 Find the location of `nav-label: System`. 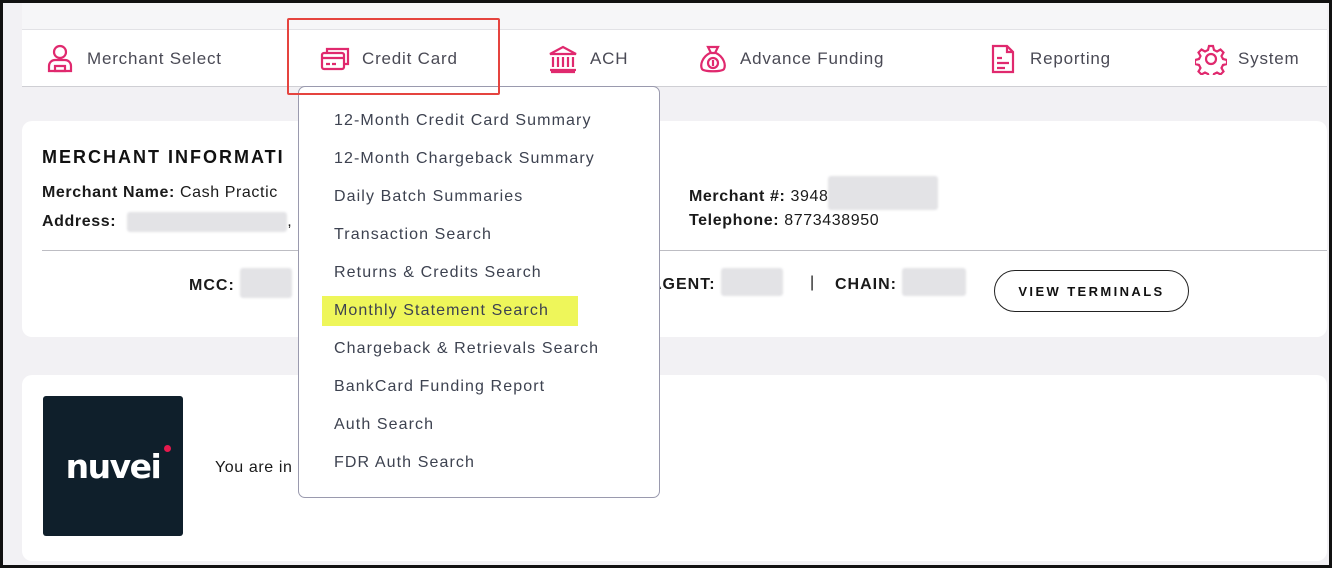

nav-label: System is located at coordinates (1269, 58).